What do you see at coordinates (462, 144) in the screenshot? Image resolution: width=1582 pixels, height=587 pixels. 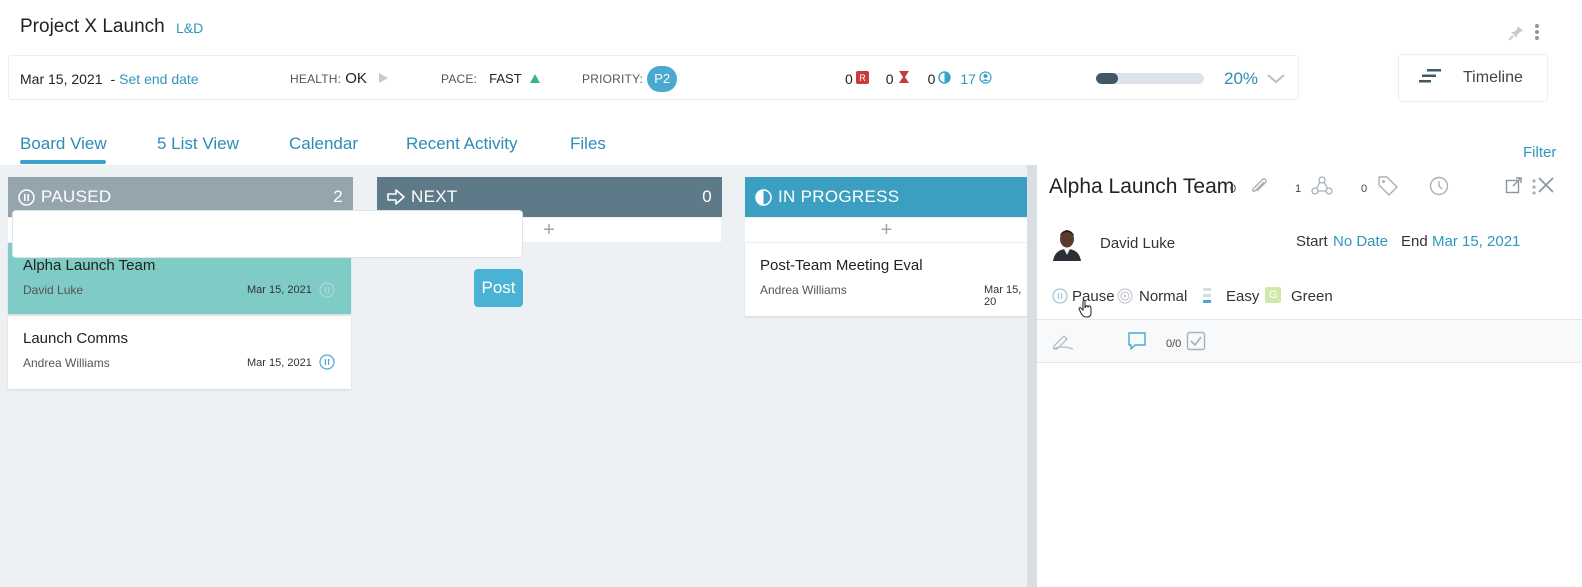 I see `tab-recent-activity: Recent Activity` at bounding box center [462, 144].